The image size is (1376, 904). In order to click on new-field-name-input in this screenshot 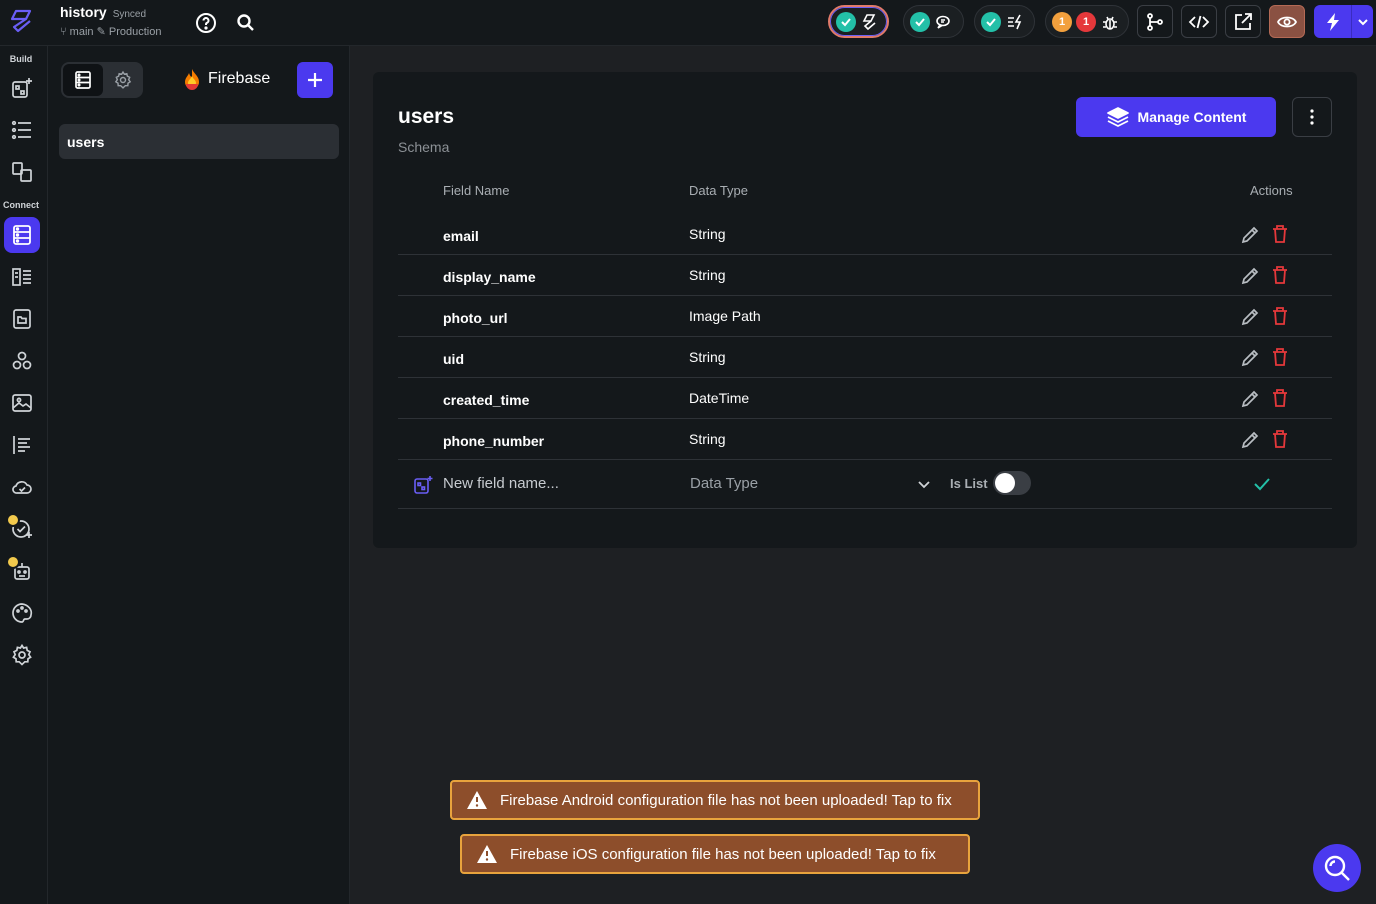, I will do `click(553, 483)`.